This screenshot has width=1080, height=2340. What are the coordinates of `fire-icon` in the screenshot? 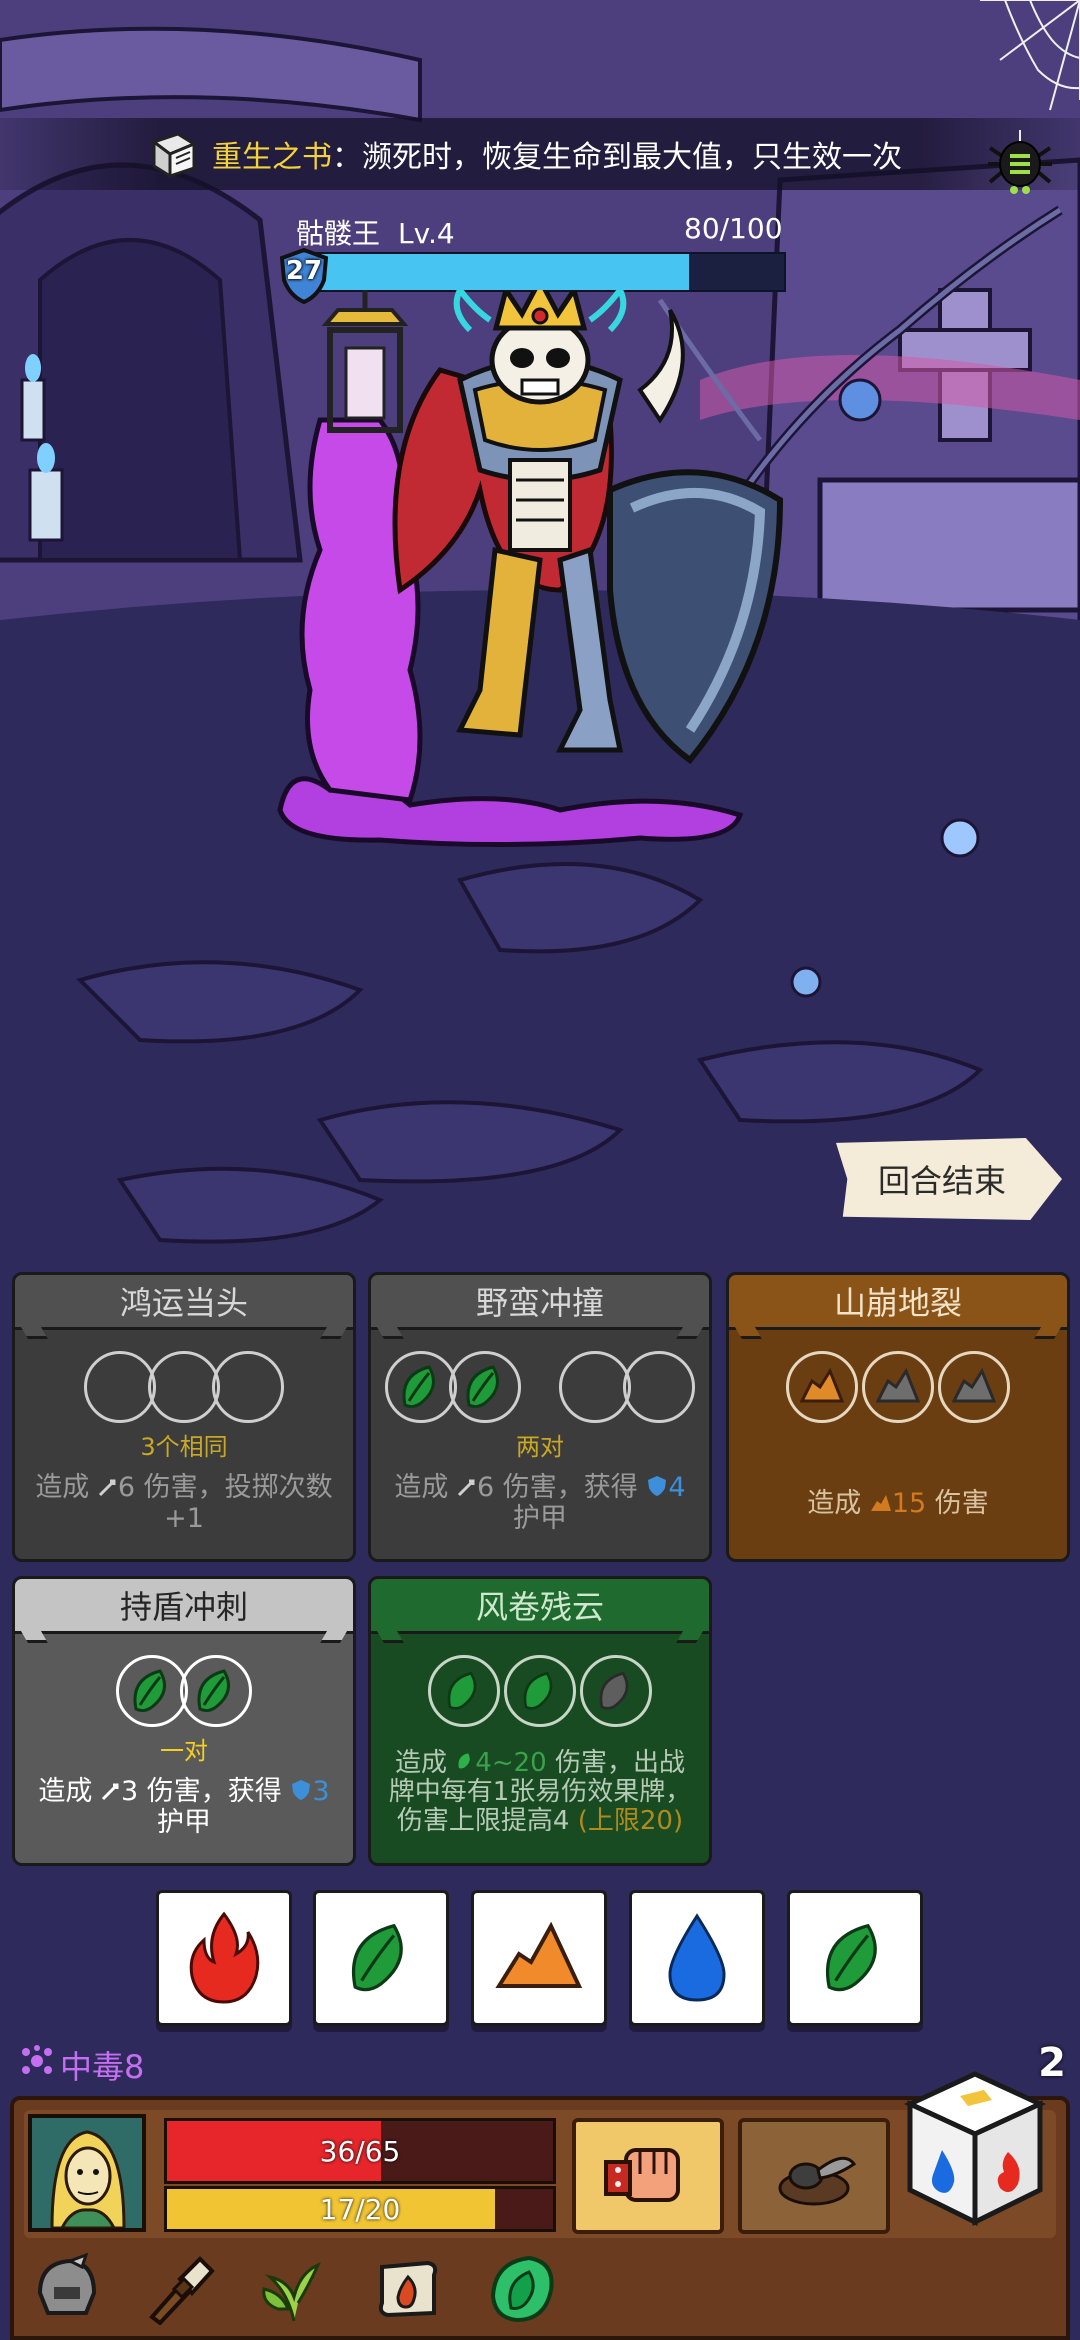 It's located at (224, 1957).